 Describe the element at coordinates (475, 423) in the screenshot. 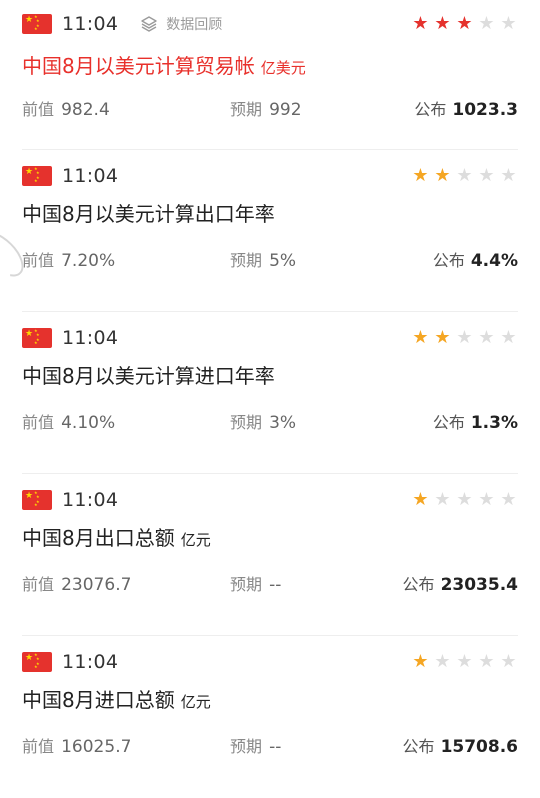

I see `published-value: 公布 1.3%` at that location.